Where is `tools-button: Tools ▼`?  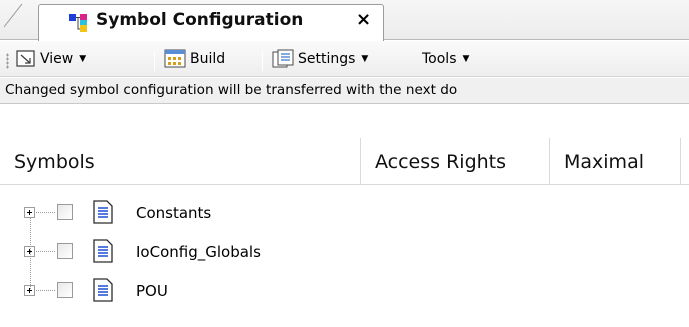
tools-button: Tools ▼ is located at coordinates (445, 59).